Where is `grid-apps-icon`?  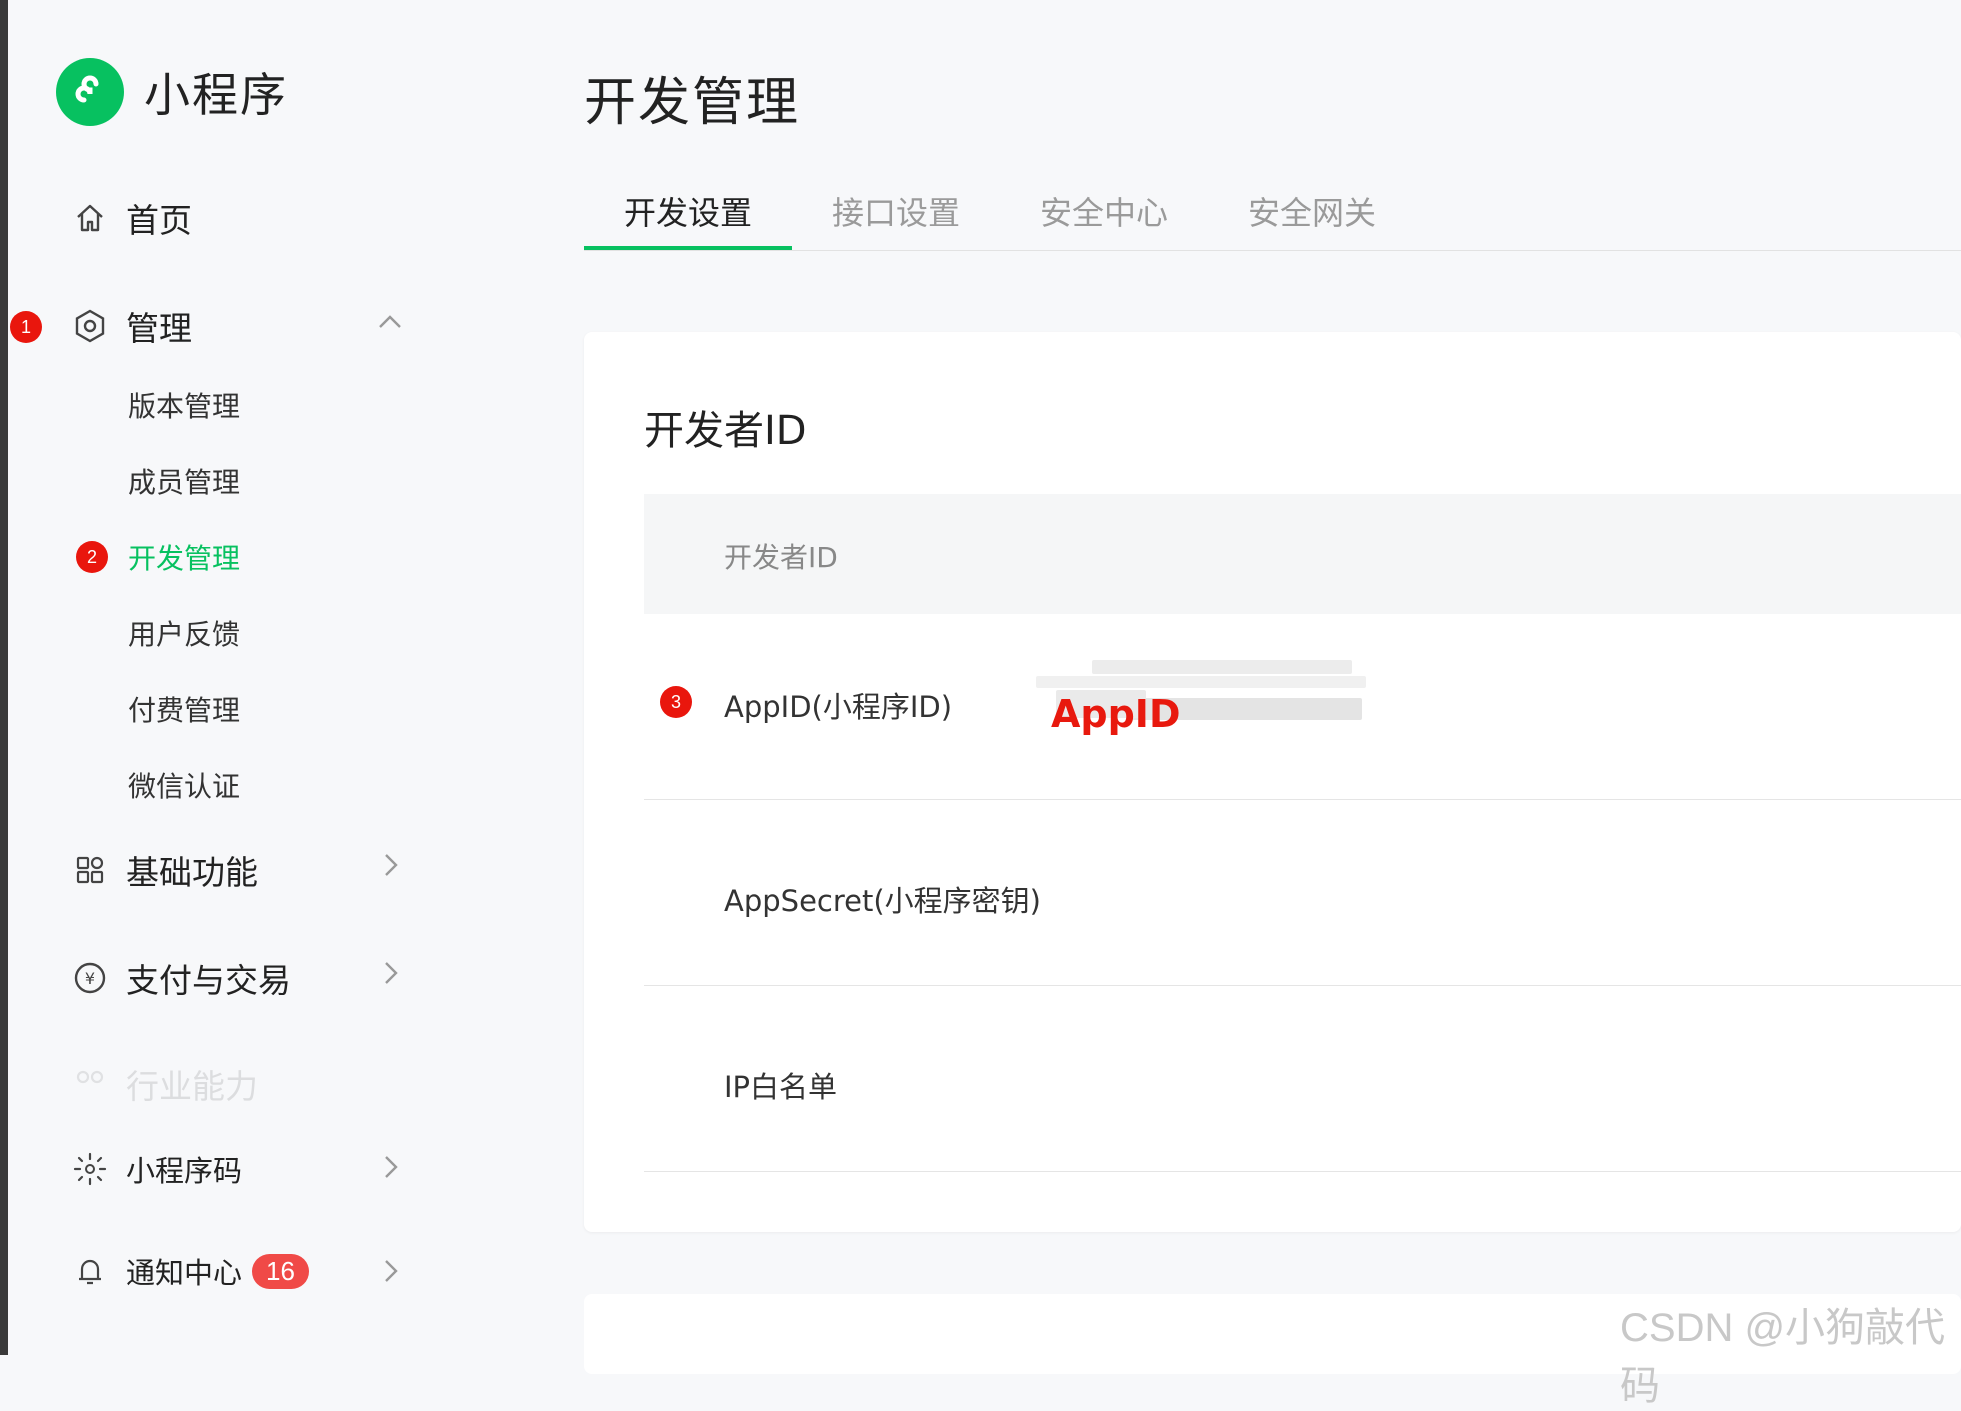
grid-apps-icon is located at coordinates (90, 870).